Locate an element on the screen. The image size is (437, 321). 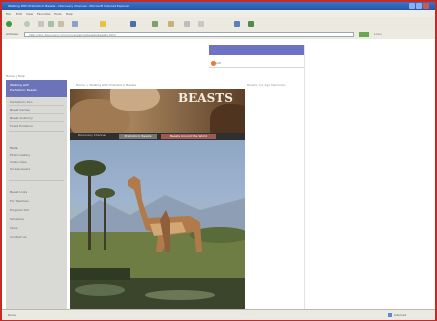
messenger-icon is located at coordinates (251, 24).